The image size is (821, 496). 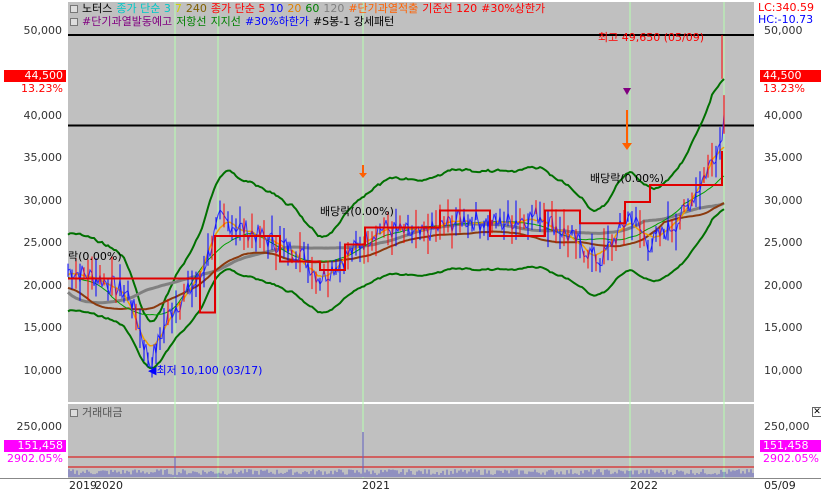 What do you see at coordinates (127, 21) in the screenshot?
I see `legend-item: #단기과열발동예고` at bounding box center [127, 21].